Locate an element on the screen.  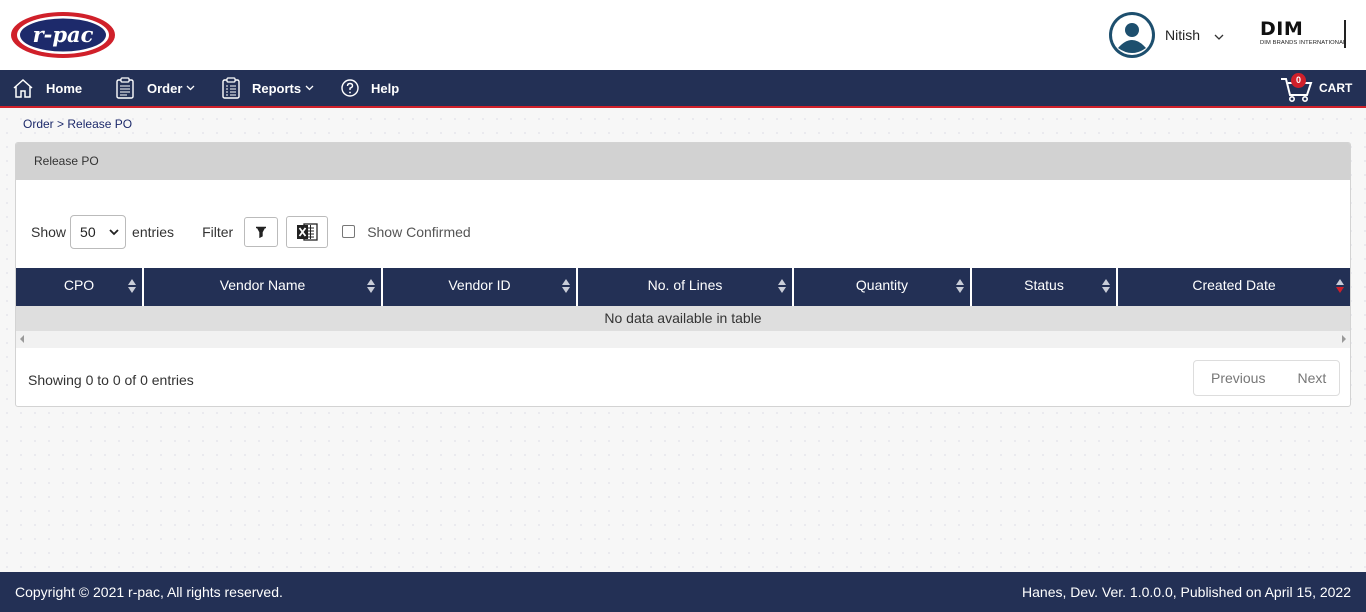
cart-label: CART is located at coordinates (1336, 88).